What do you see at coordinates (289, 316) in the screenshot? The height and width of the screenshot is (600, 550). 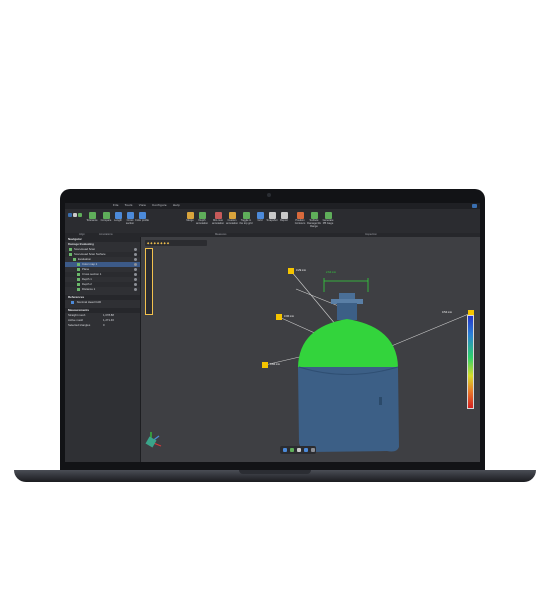 I see `tag-2-text: 3.06 mm` at bounding box center [289, 316].